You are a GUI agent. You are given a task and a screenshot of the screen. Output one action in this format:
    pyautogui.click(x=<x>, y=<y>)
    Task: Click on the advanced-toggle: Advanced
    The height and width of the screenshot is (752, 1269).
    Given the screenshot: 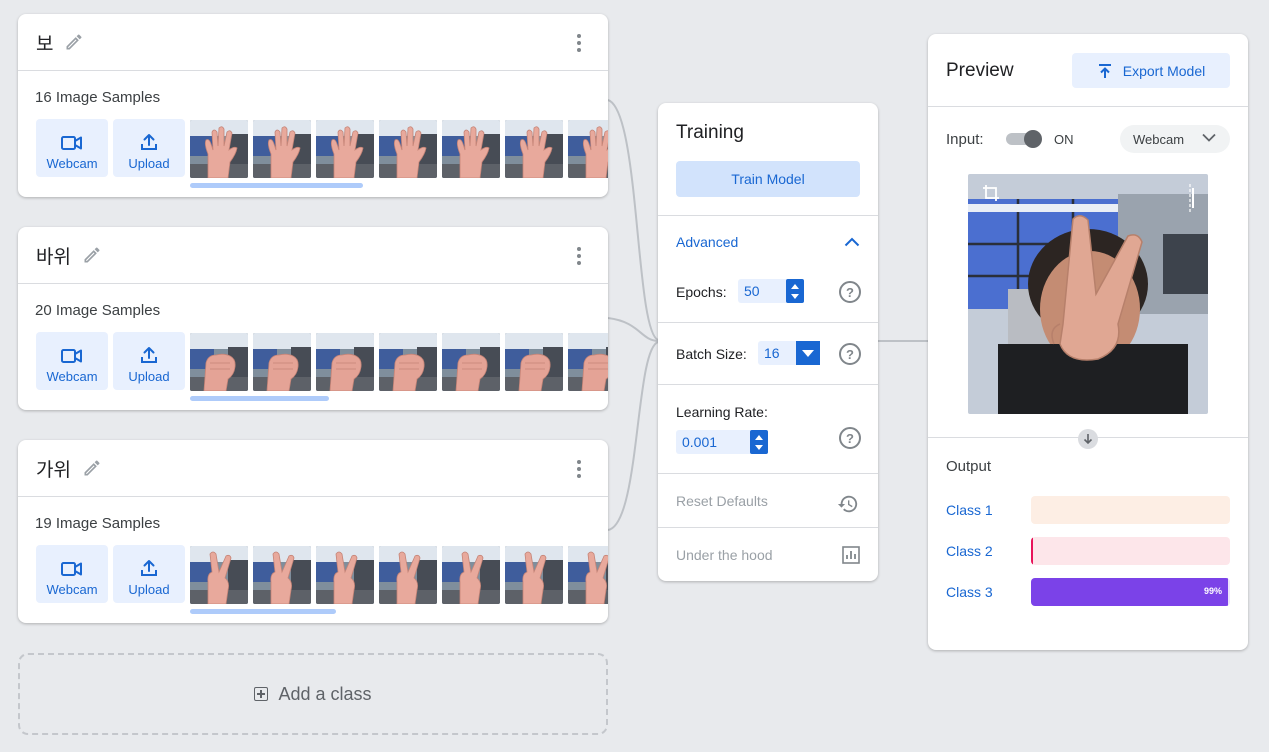 What is the action you would take?
    pyautogui.click(x=707, y=242)
    